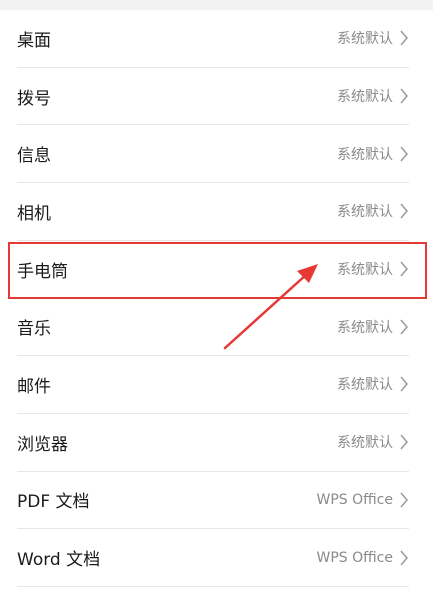 This screenshot has width=433, height=593. I want to click on item-label: Word 文档, so click(59, 560).